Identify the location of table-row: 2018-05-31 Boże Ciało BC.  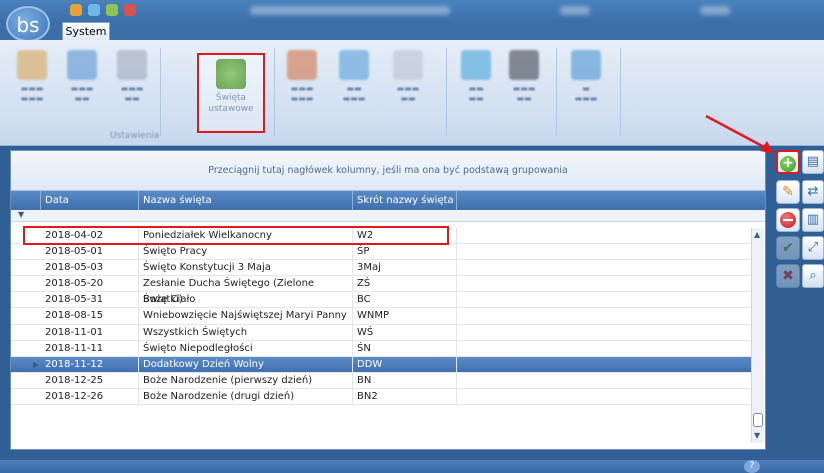
(381, 300).